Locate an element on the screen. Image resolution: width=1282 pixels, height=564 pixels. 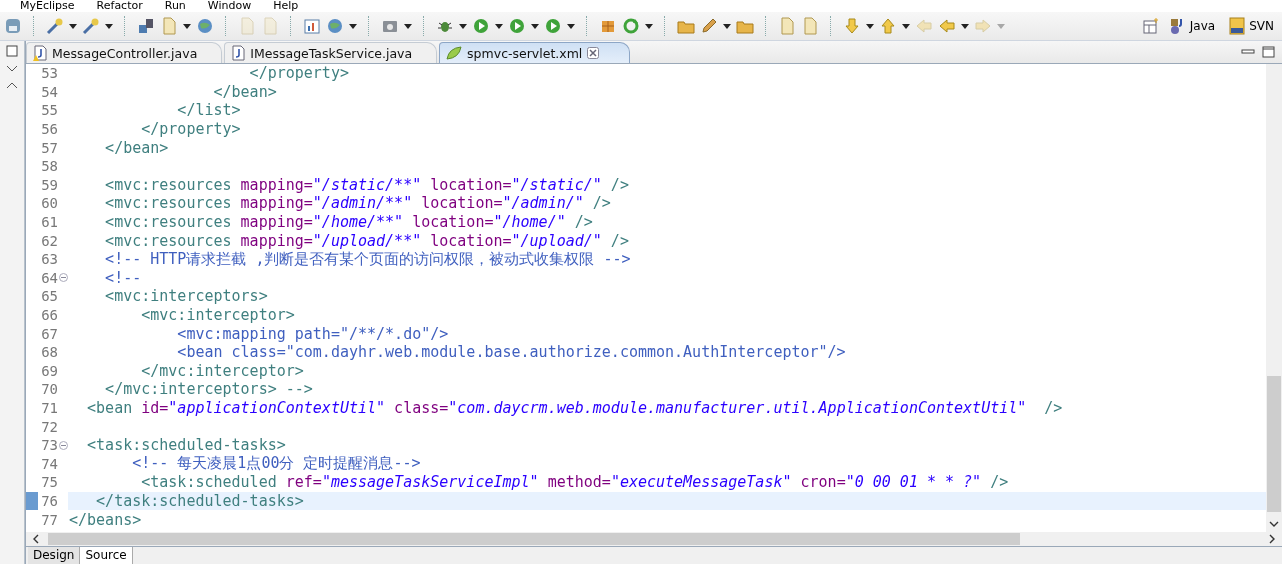
line-number: 74 is located at coordinates (49, 463).